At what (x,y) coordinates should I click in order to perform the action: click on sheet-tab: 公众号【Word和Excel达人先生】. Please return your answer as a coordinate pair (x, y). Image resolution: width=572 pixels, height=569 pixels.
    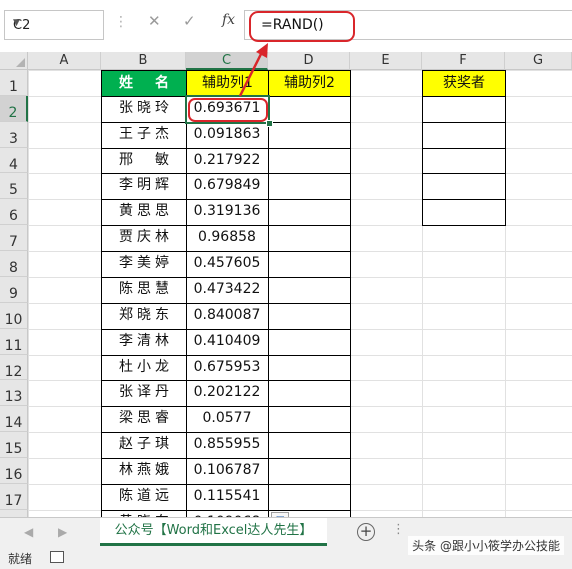
    Looking at the image, I should click on (213, 532).